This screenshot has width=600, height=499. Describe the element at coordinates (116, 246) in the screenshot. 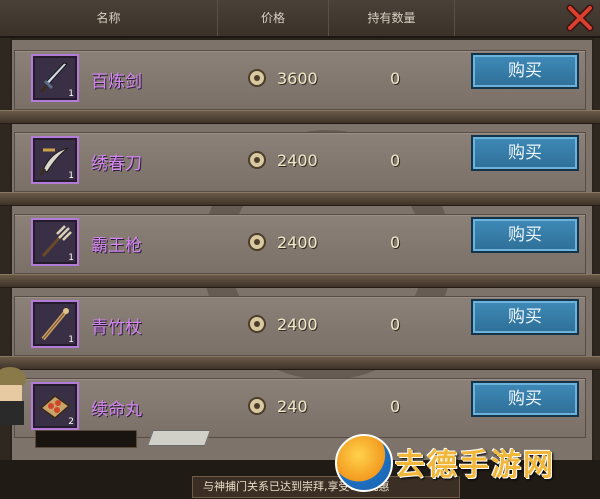

I see `item-name: 霸王枪` at that location.